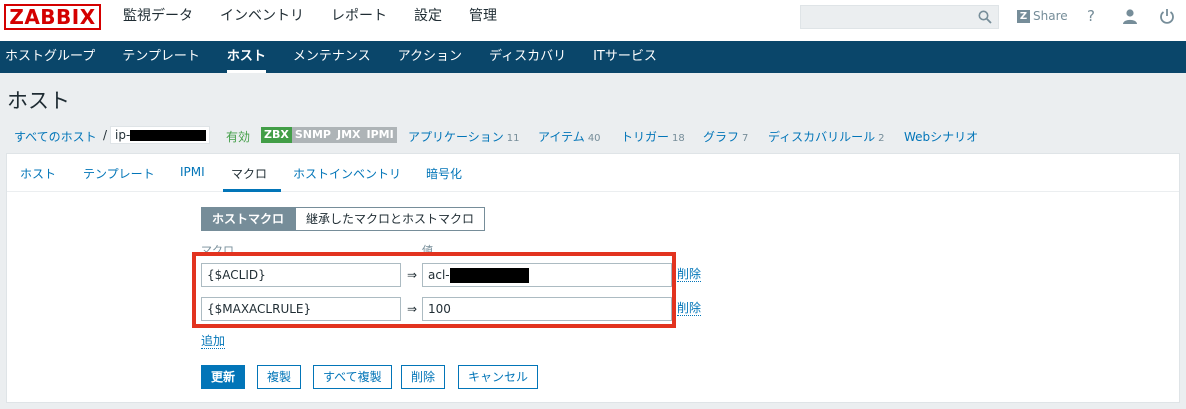 The width and height of the screenshot is (1186, 409). Describe the element at coordinates (390, 219) in the screenshot. I see `inherited-macros-toggle: 継承したマクロとホストマクロ` at that location.